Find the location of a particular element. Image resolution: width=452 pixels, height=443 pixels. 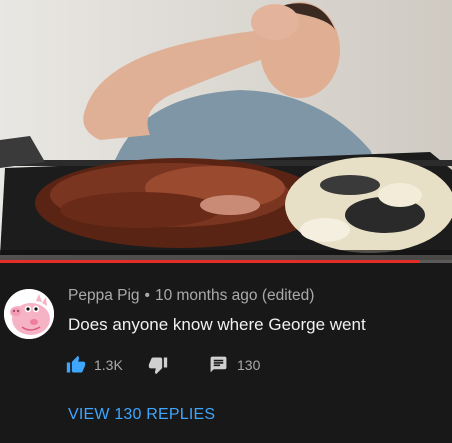

comment-author: Peppa Pig is located at coordinates (104, 295).